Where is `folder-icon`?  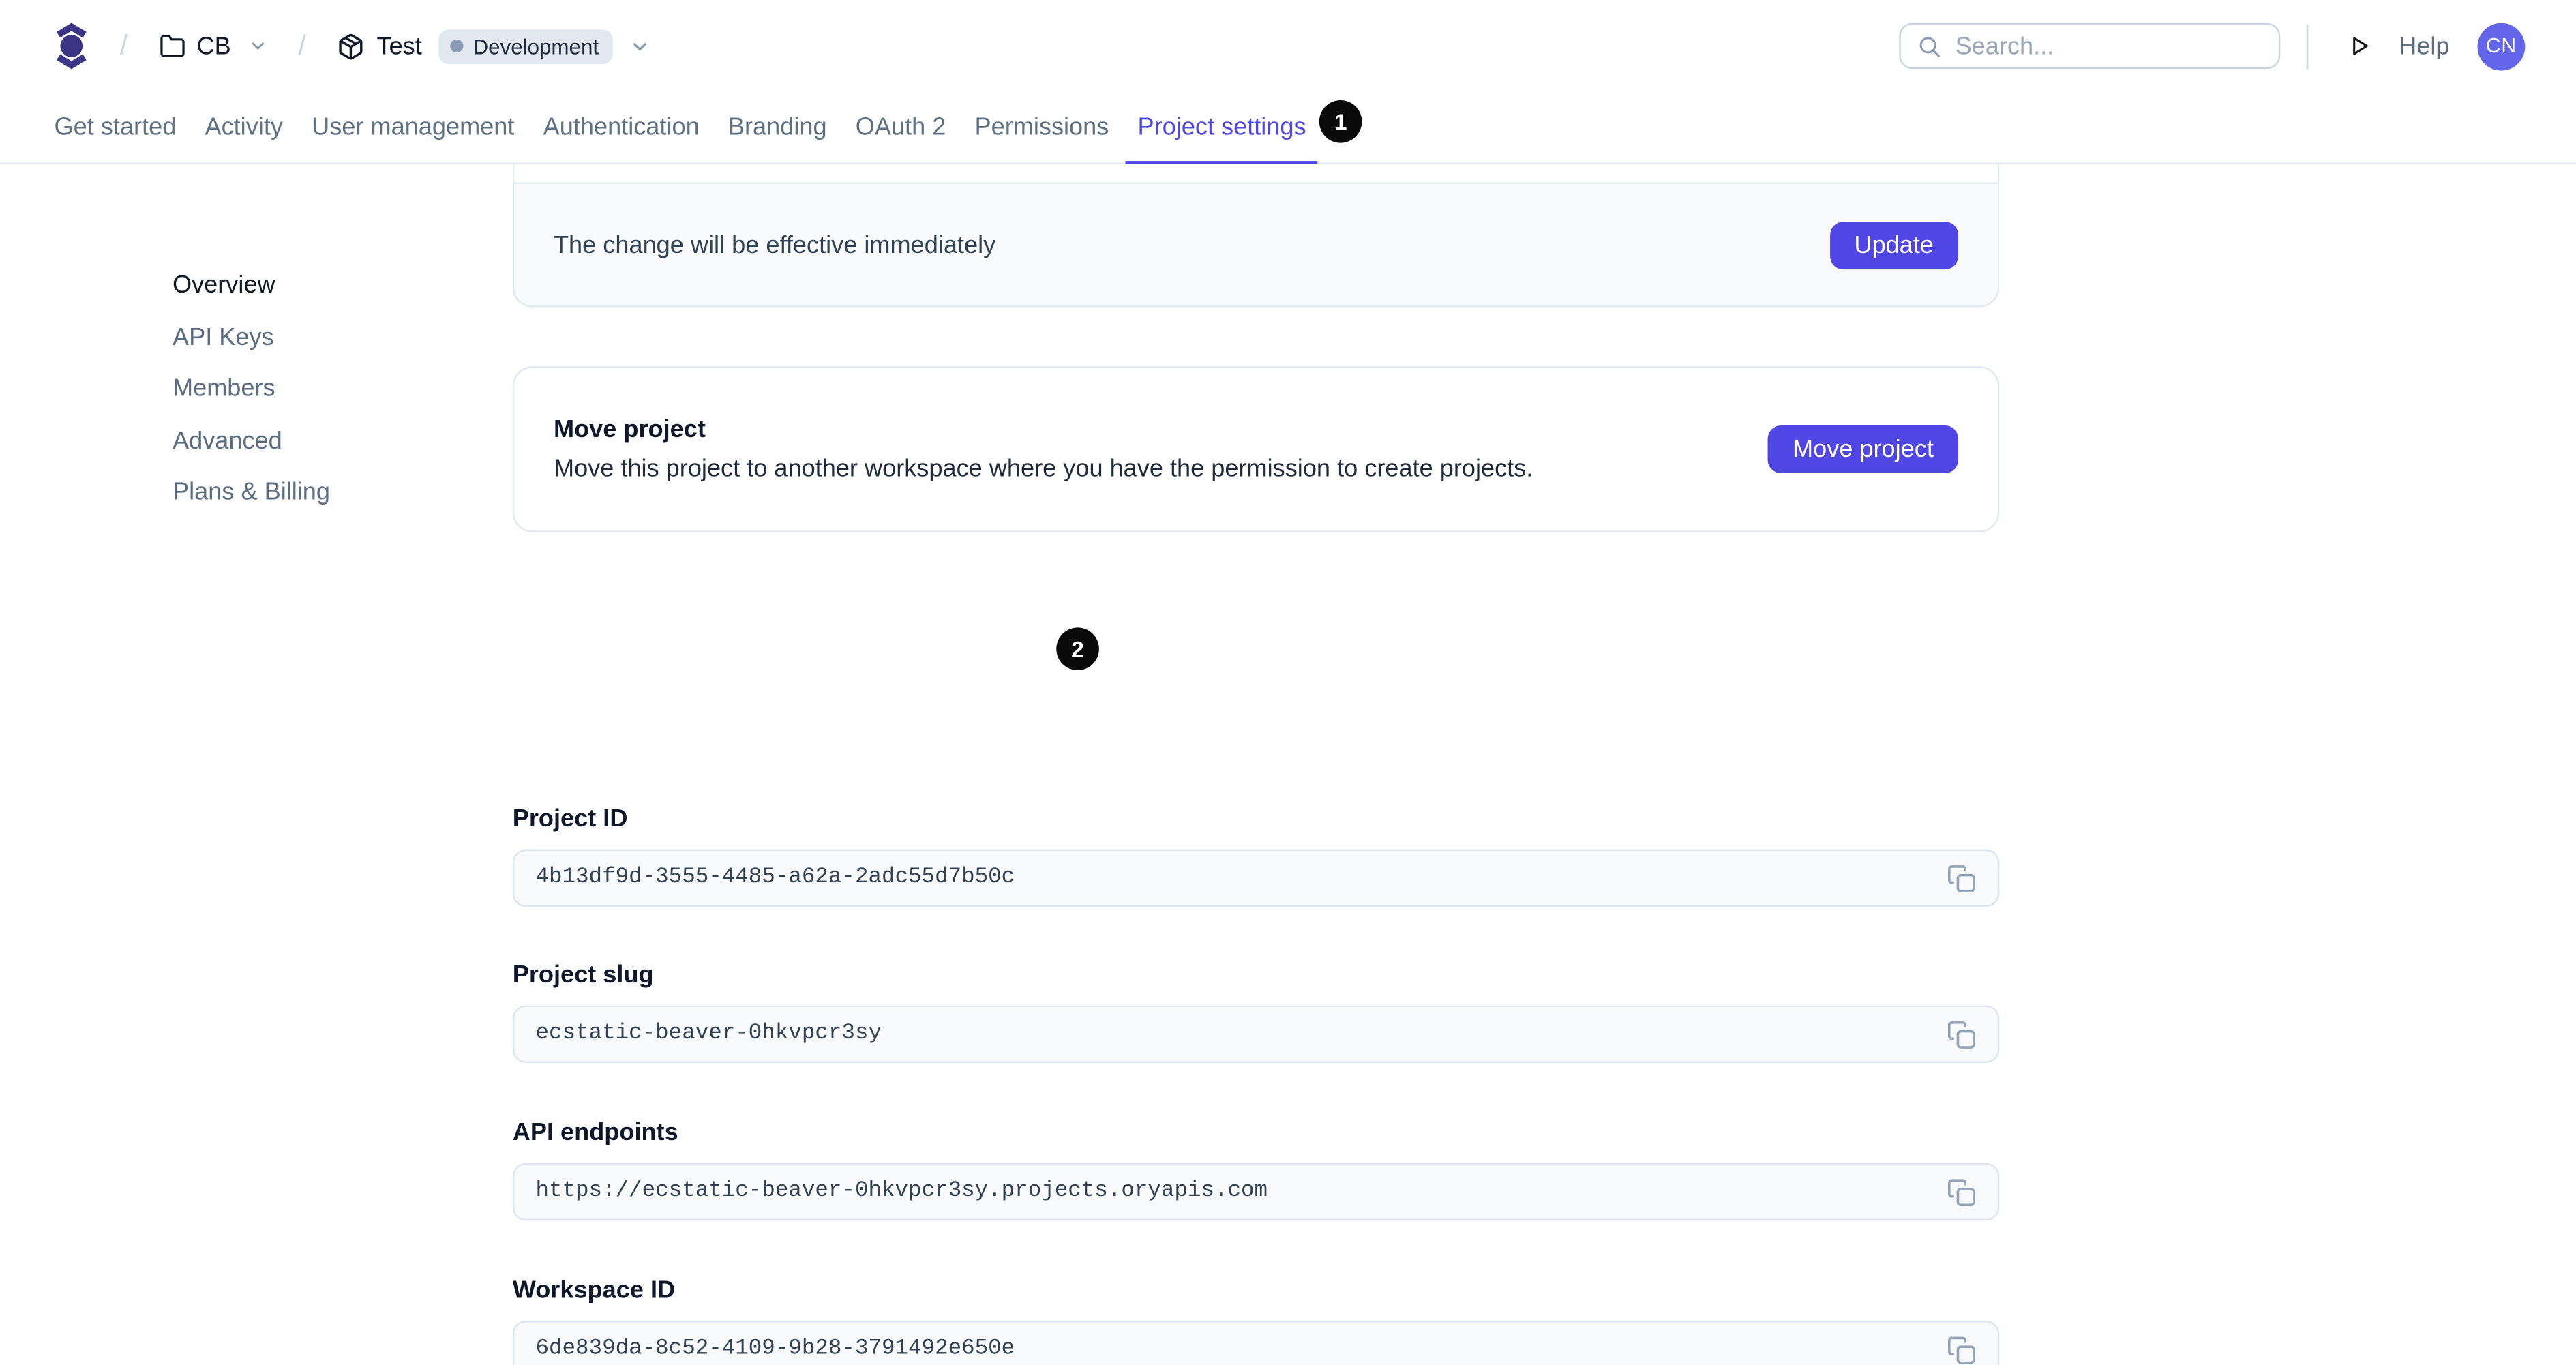 folder-icon is located at coordinates (172, 46).